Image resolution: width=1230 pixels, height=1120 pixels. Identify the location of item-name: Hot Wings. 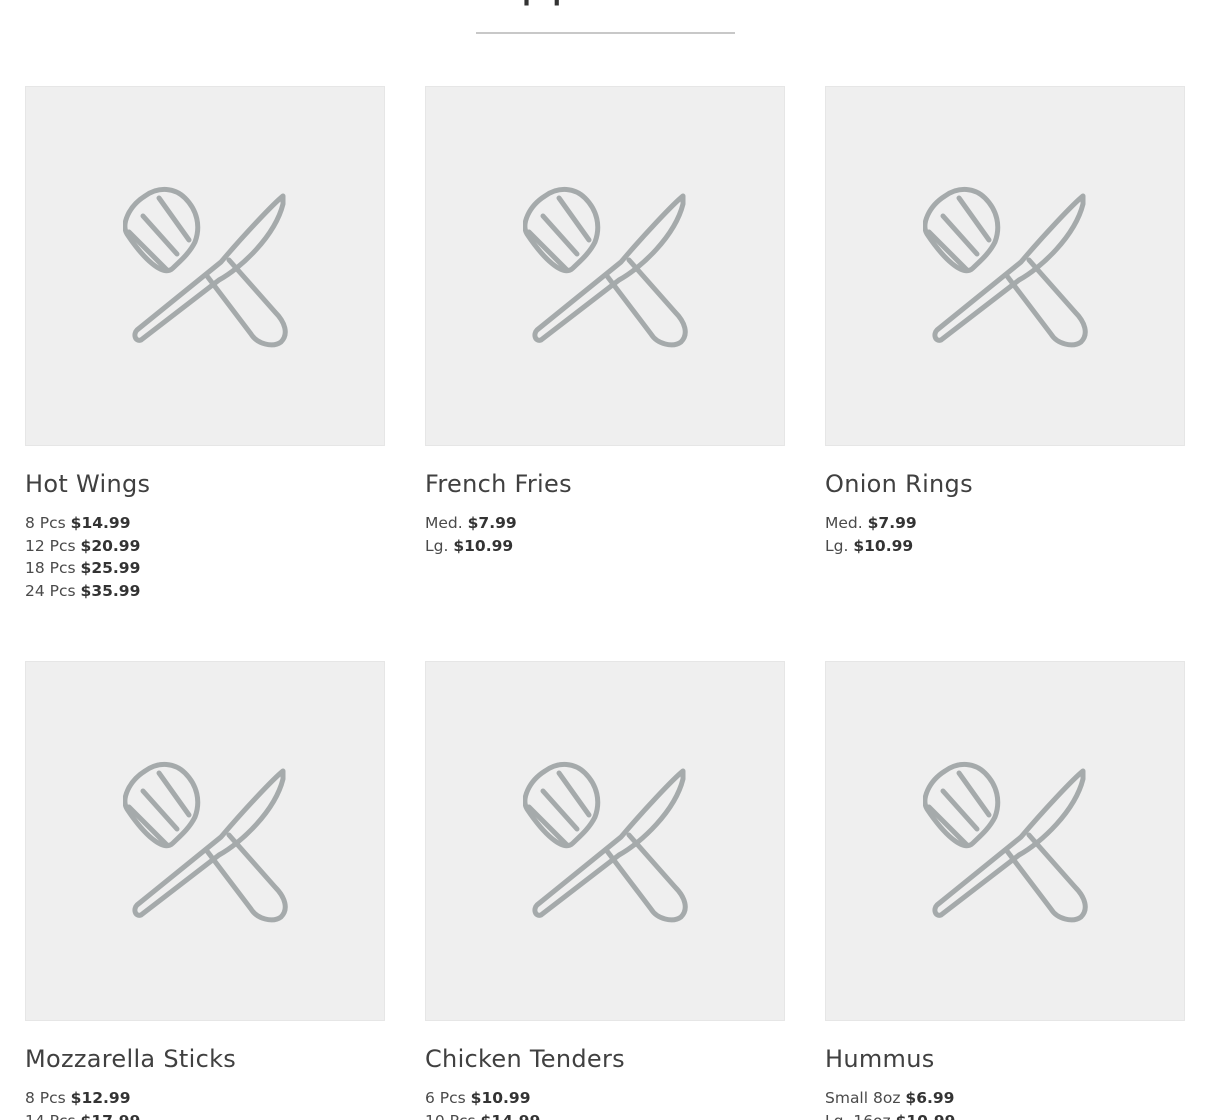
(88, 484).